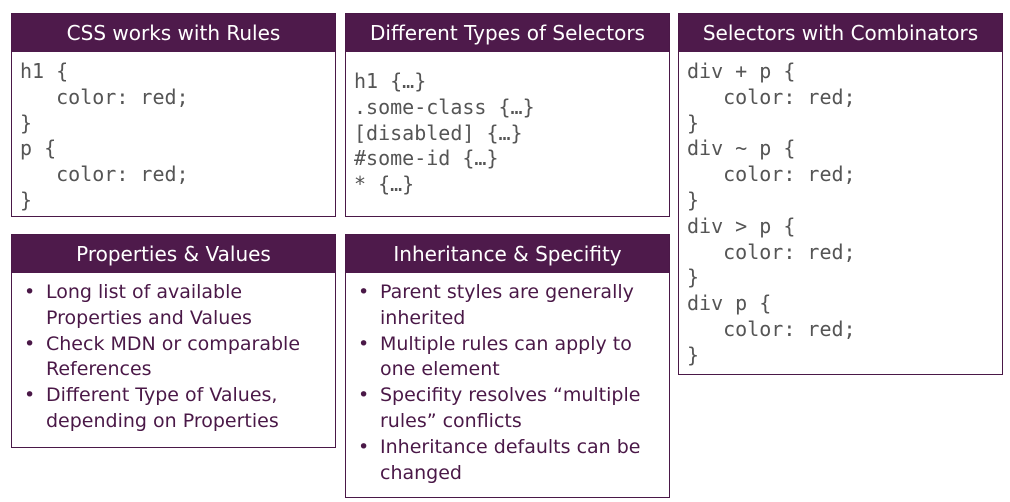 This screenshot has width=1010, height=502. I want to click on code-line: #some-id {…}, so click(426, 158).